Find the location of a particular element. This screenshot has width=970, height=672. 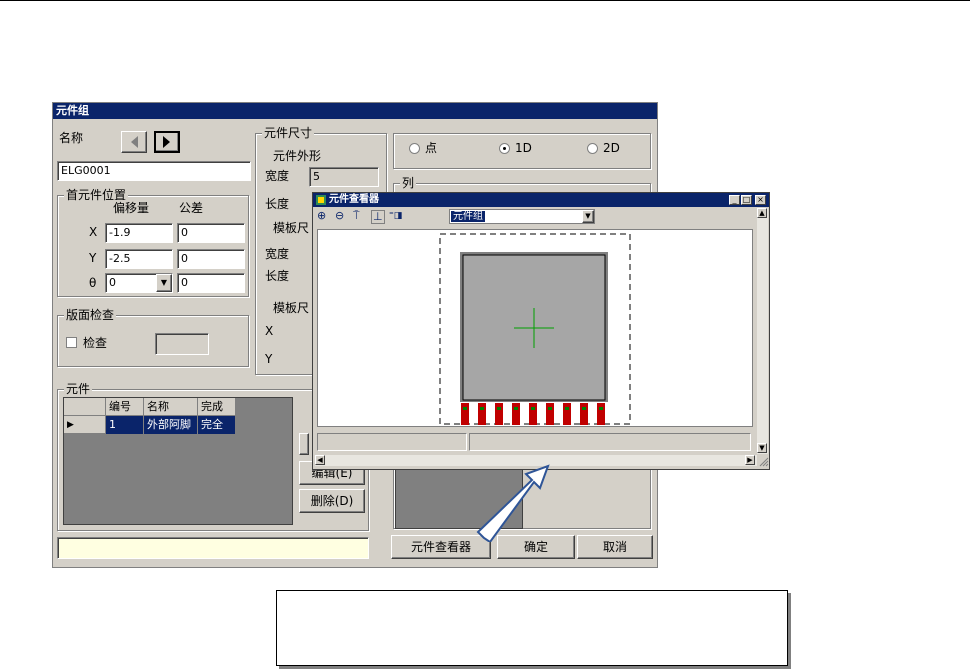

check-value-field is located at coordinates (182, 344).